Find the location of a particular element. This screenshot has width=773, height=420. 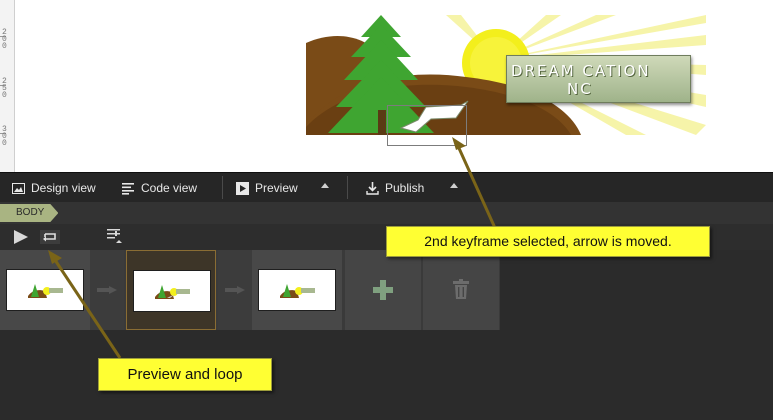

selection-box is located at coordinates (427, 125).